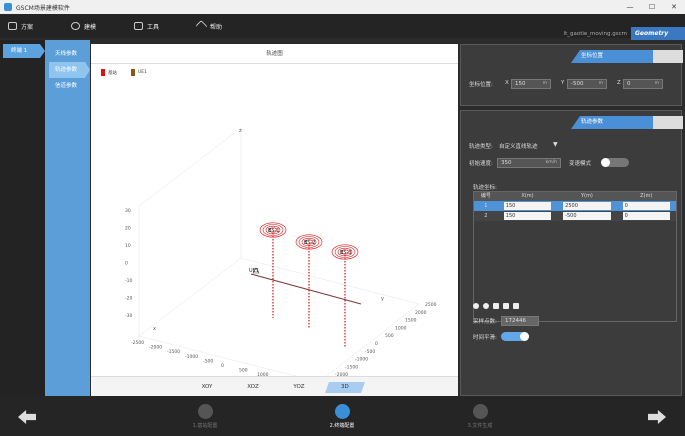  What do you see at coordinates (67, 218) in the screenshot?
I see `sub-nav: 天线参数 轨迹参数 信道参数` at bounding box center [67, 218].